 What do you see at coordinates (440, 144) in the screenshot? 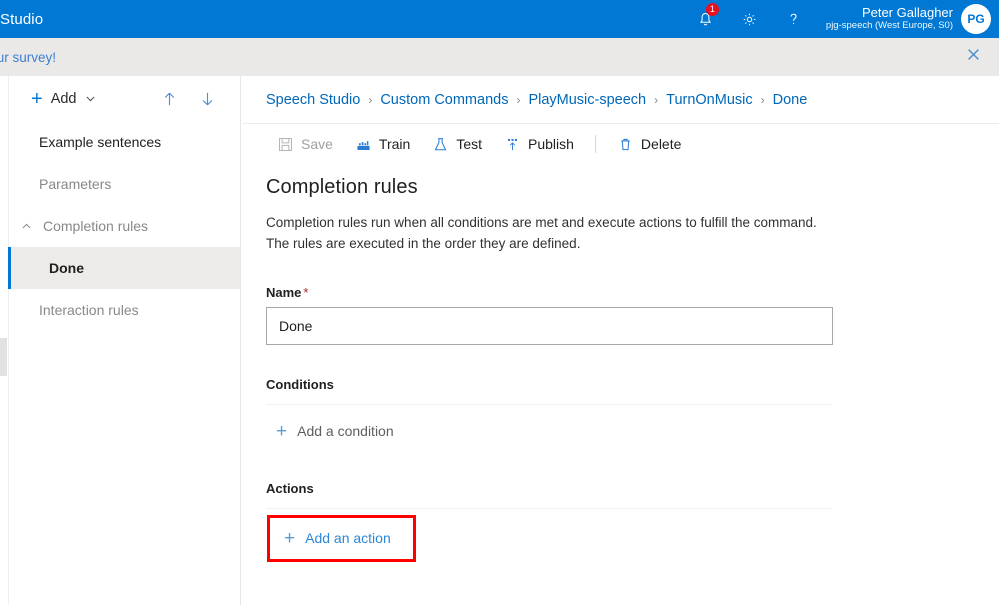
I see `flask-icon` at bounding box center [440, 144].